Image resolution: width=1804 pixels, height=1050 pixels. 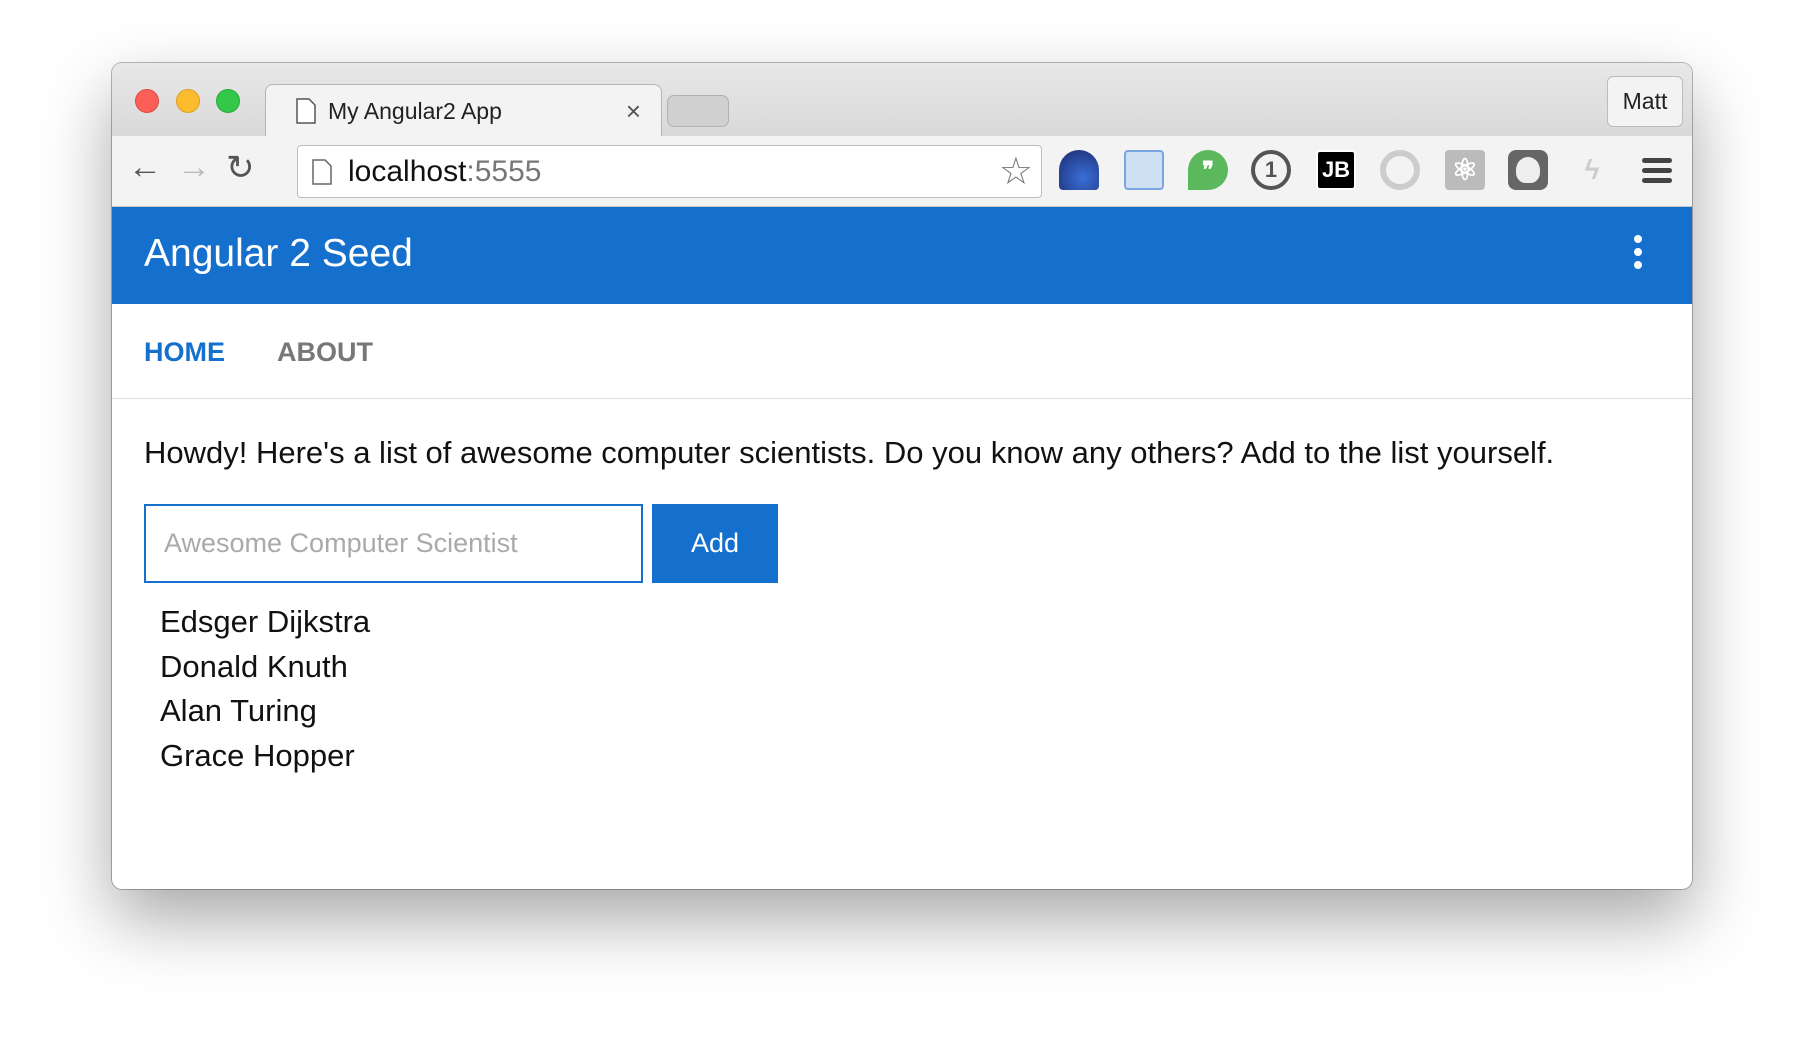 What do you see at coordinates (1638, 254) in the screenshot?
I see `more-menu-icon` at bounding box center [1638, 254].